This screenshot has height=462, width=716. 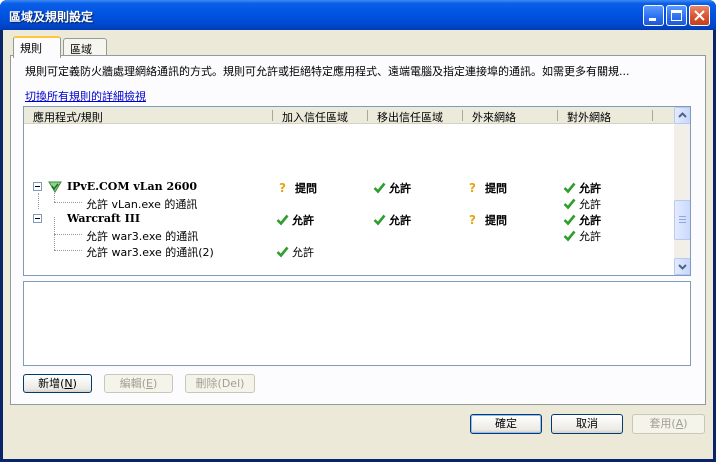 What do you see at coordinates (104, 218) in the screenshot?
I see `rule-name: Warcraft III` at bounding box center [104, 218].